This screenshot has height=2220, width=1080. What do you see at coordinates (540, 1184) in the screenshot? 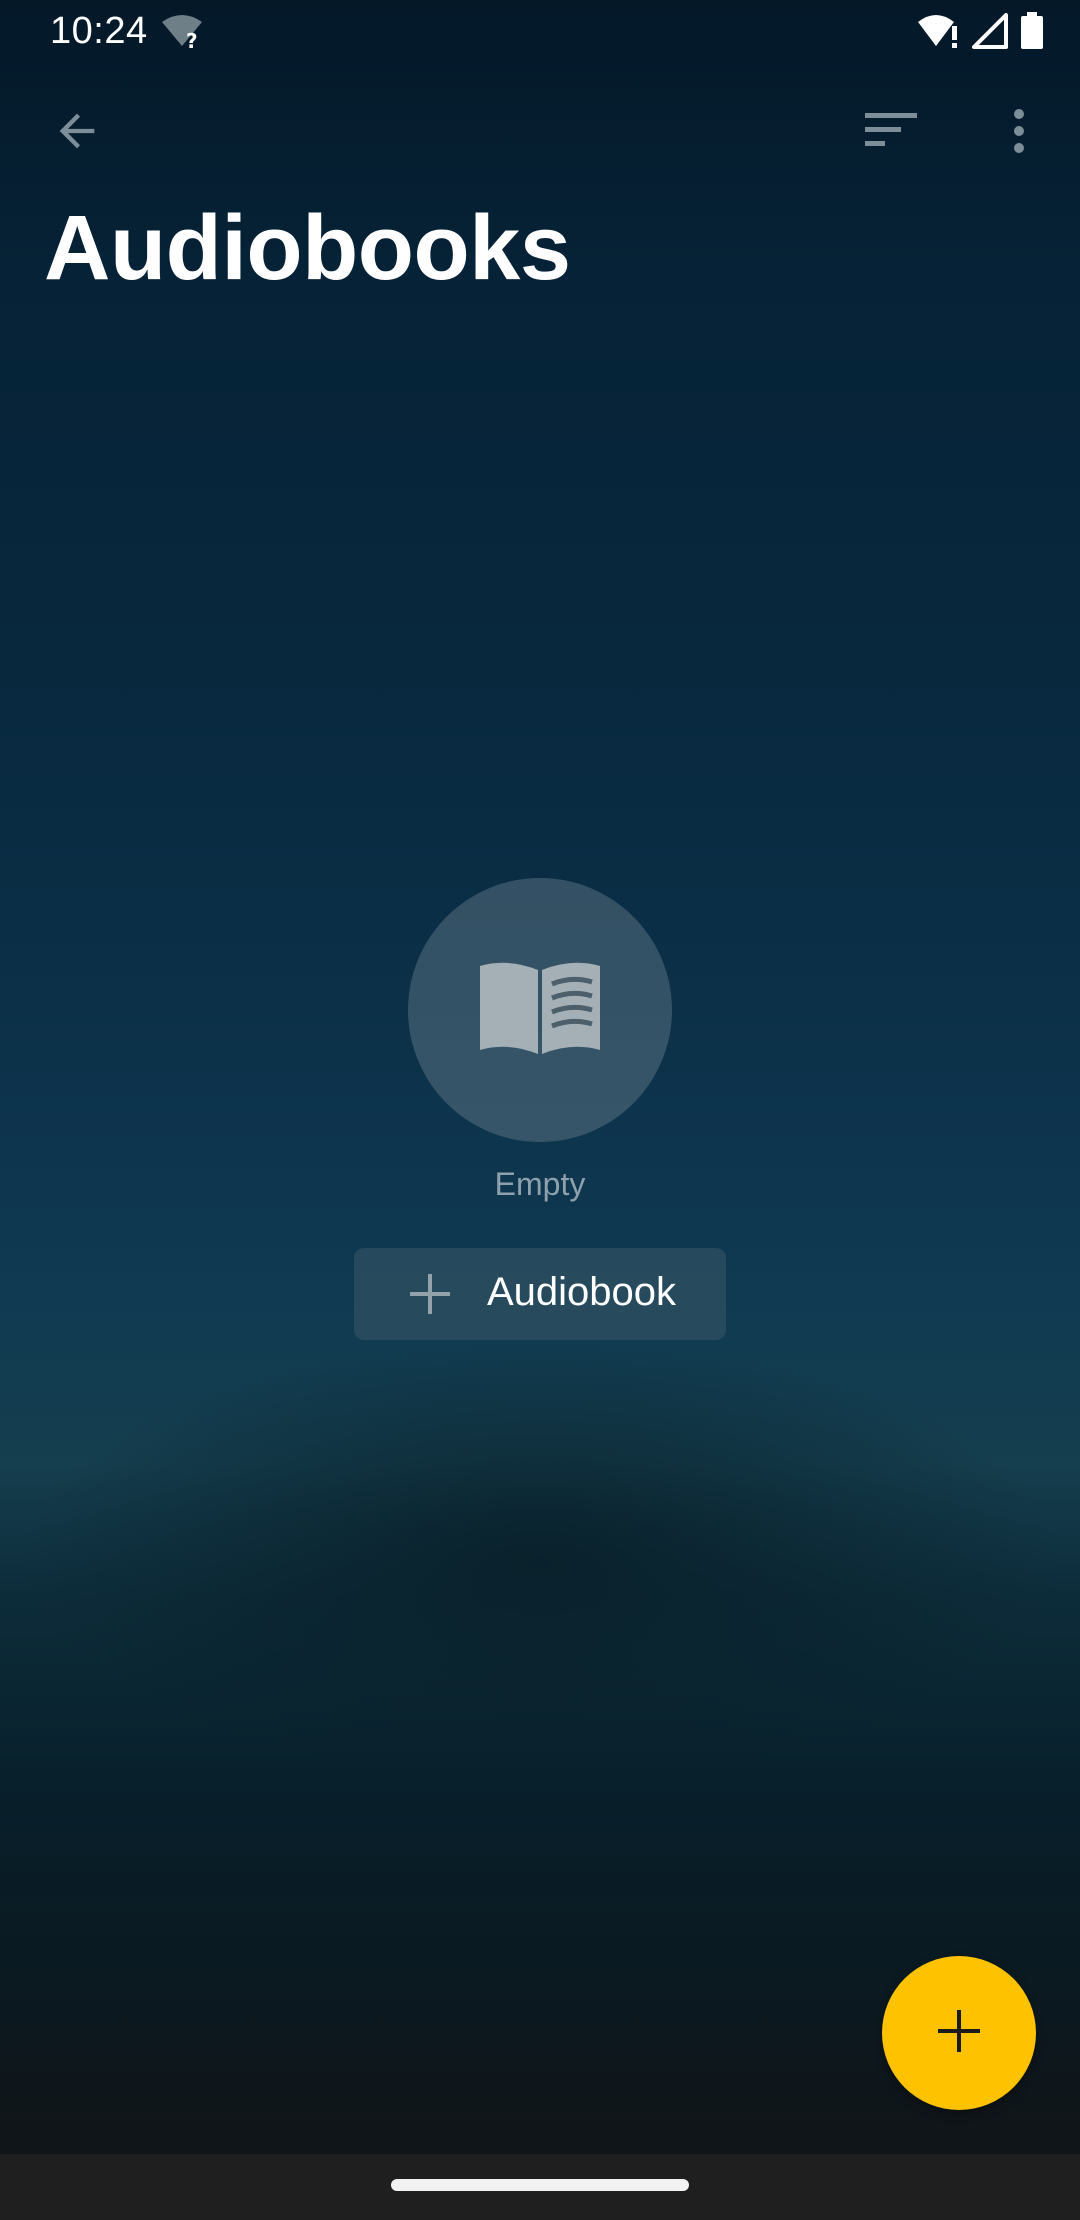
I see `empty-state-label: Empty` at bounding box center [540, 1184].